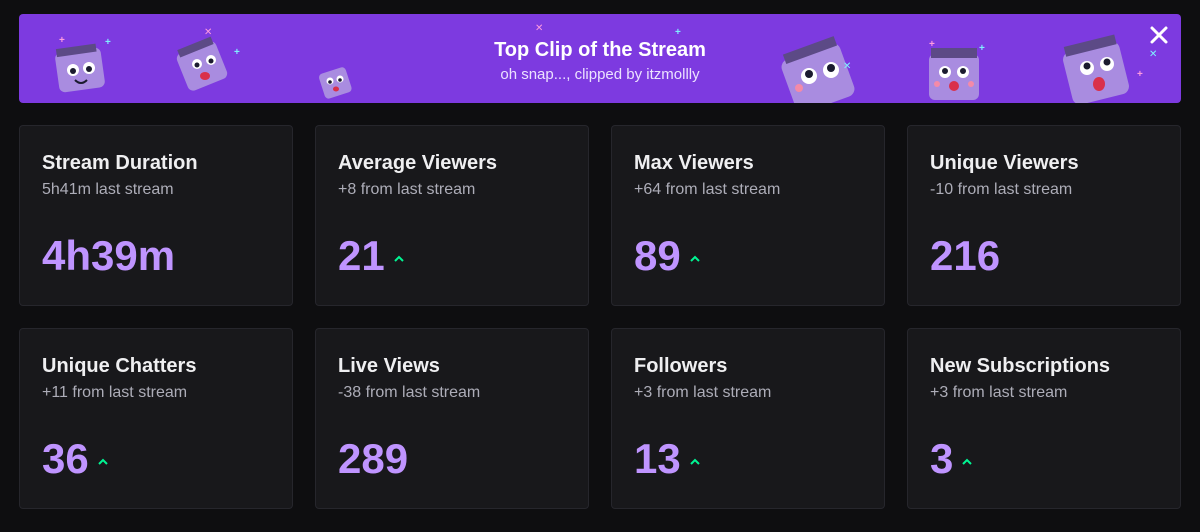 The height and width of the screenshot is (532, 1200). I want to click on stat-card-max-viewers: Max Viewers +64 from last stream 89, so click(748, 215).